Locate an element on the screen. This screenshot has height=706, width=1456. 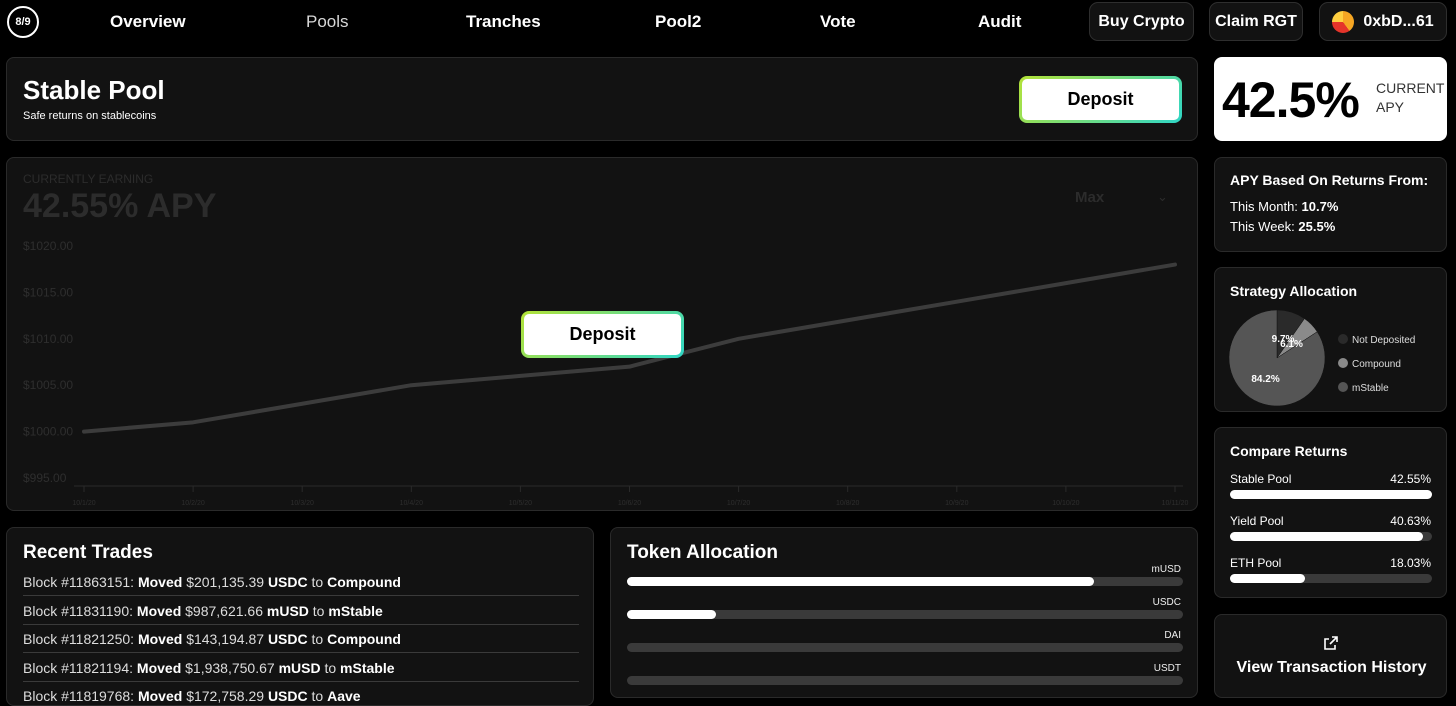
apy-week-line: This Week: 25.5% is located at coordinates (1282, 226).